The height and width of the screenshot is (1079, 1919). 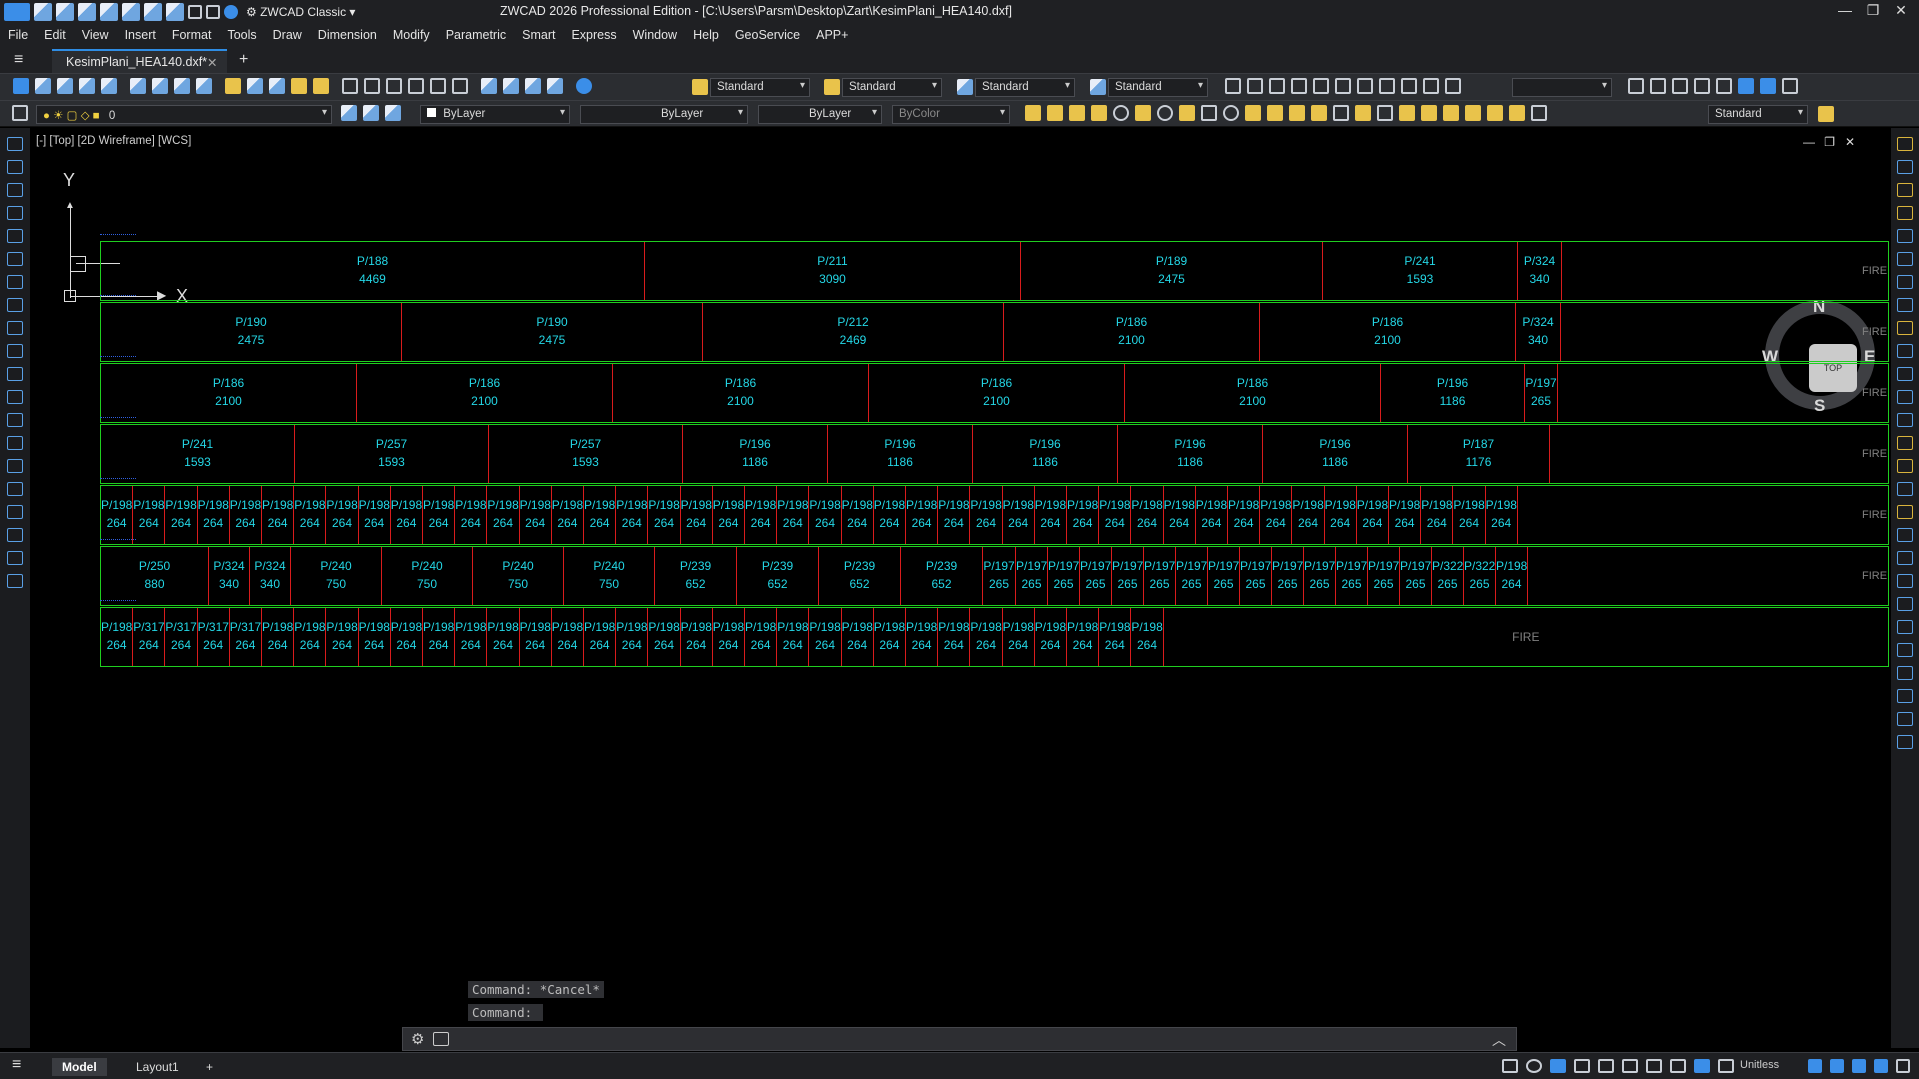 I want to click on revision-cloud-icon, so click(x=15, y=305).